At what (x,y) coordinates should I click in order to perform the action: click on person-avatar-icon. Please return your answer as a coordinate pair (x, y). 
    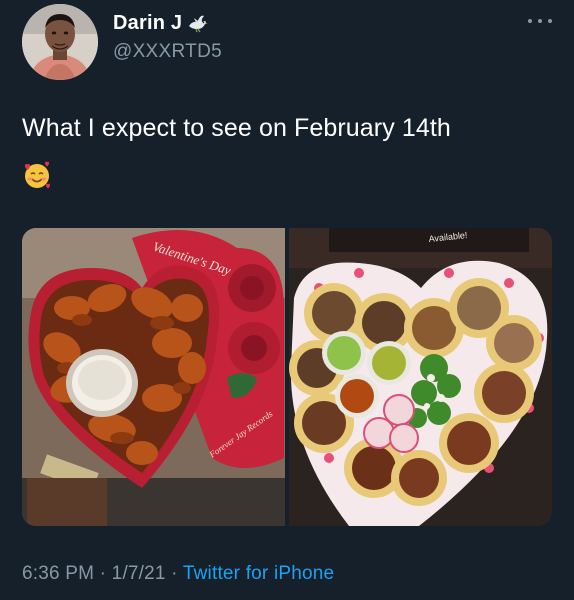
    Looking at the image, I should click on (60, 42).